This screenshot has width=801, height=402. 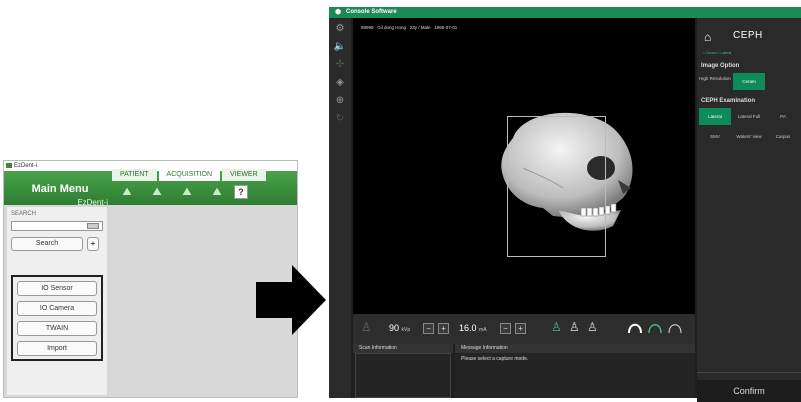 I want to click on child-figure-icon: ♙, so click(x=574, y=327).